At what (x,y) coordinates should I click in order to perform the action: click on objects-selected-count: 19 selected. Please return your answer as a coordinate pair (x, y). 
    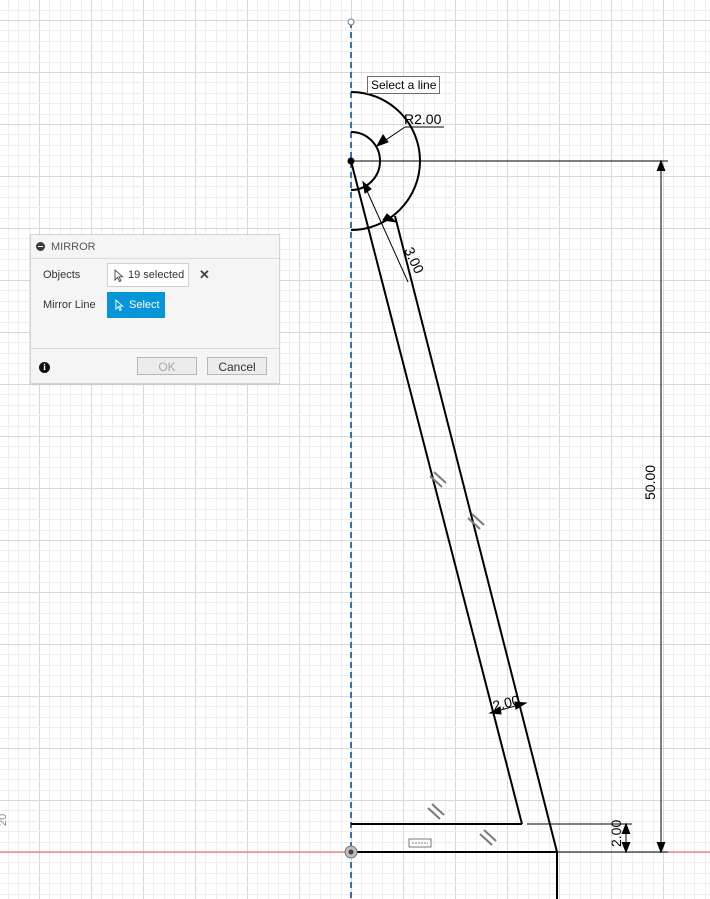
    Looking at the image, I should click on (156, 275).